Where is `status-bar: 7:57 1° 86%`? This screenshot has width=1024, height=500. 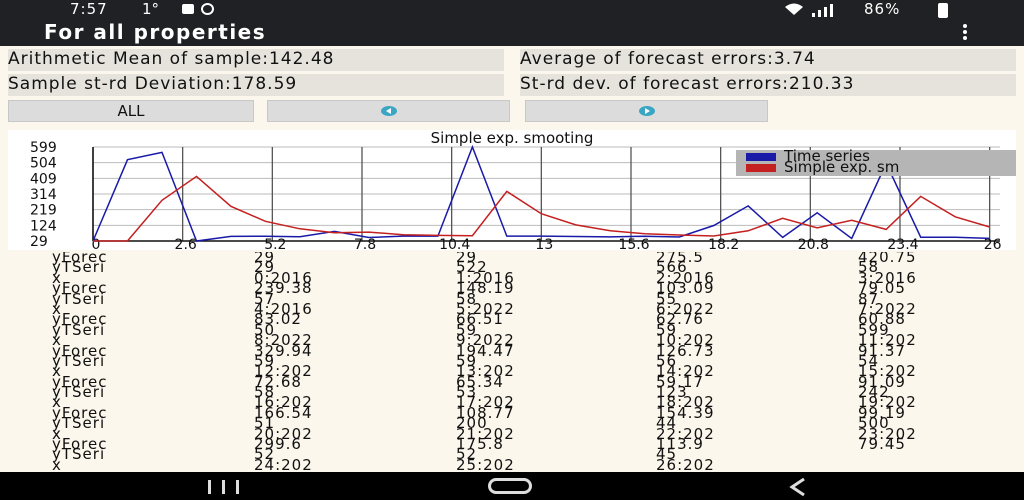
status-bar: 7:57 1° 86% is located at coordinates (512, 10).